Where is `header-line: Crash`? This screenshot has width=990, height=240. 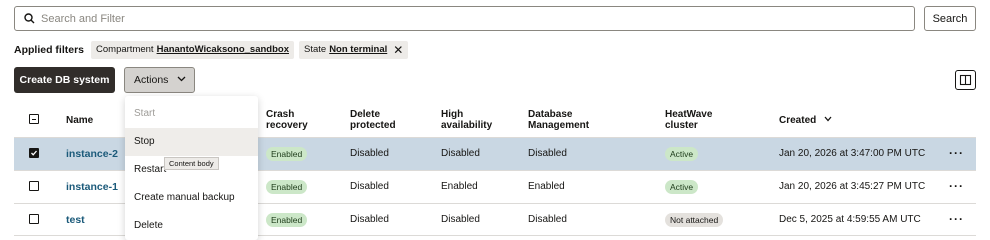 header-line: Crash is located at coordinates (280, 114).